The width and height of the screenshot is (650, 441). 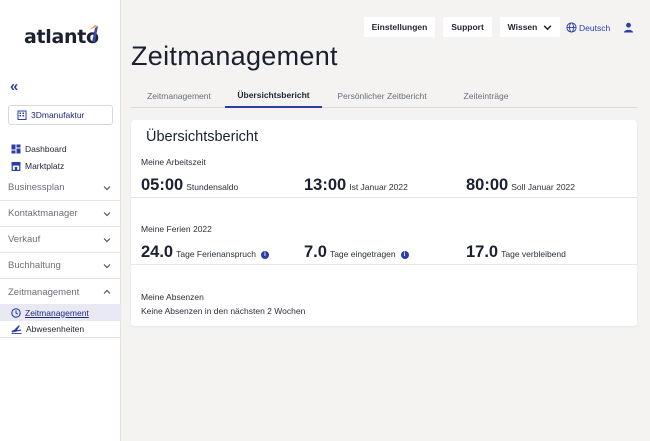 What do you see at coordinates (16, 312) in the screenshot?
I see `clock-icon` at bounding box center [16, 312].